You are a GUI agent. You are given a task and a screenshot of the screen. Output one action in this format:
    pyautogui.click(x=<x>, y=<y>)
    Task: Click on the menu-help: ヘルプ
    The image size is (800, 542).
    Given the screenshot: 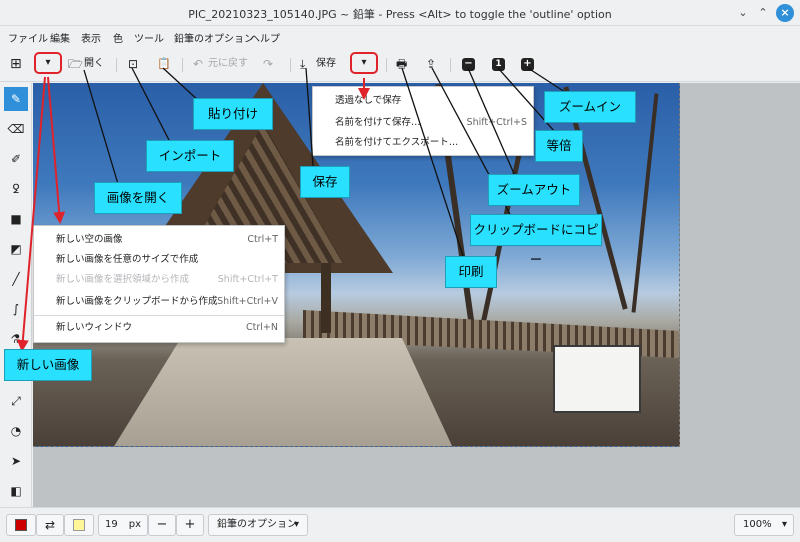 What is the action you would take?
    pyautogui.click(x=265, y=37)
    